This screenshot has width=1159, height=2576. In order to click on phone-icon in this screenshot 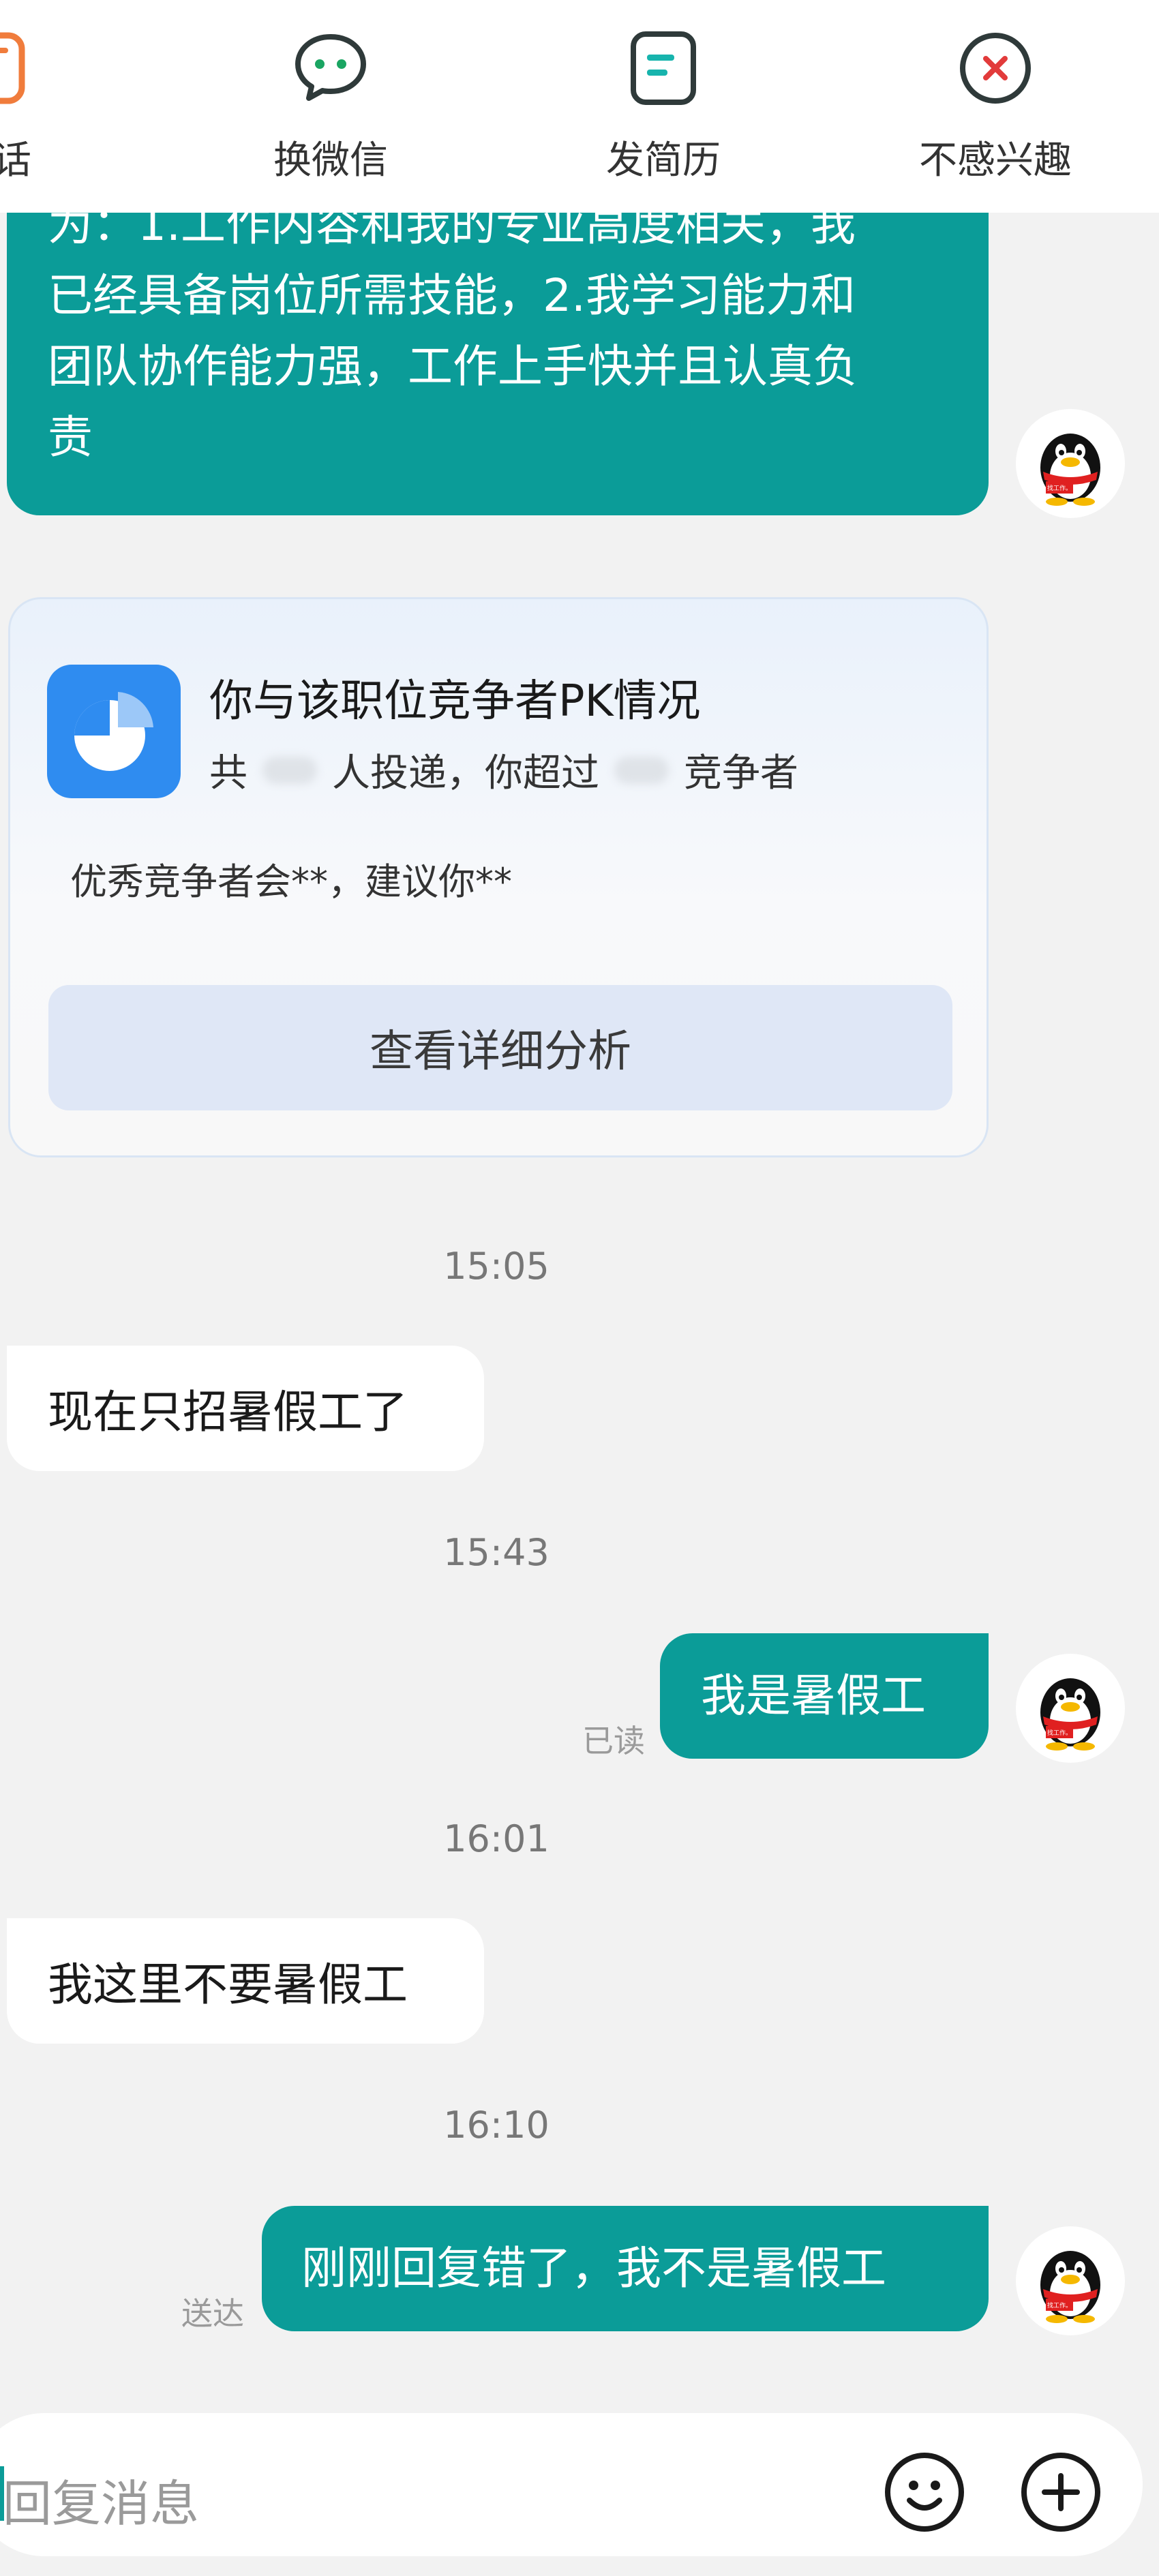, I will do `click(12, 68)`.